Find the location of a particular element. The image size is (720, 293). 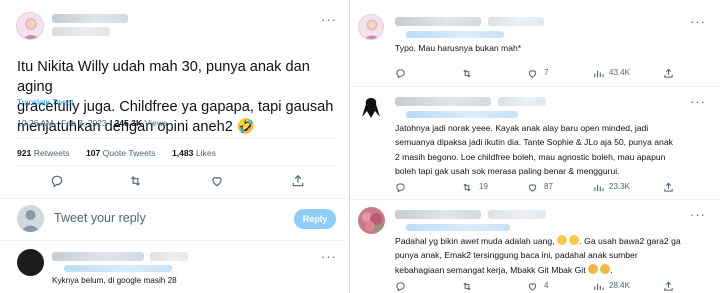

views-count: 28.4K is located at coordinates (619, 285).